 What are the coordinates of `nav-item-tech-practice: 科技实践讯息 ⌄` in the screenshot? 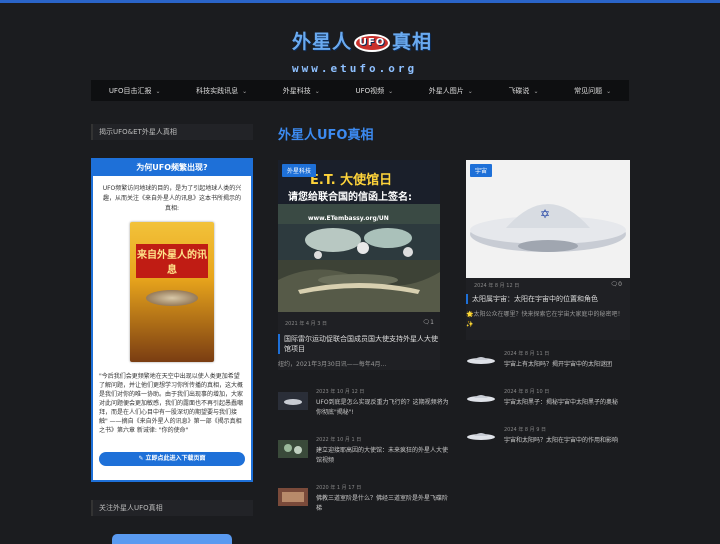 It's located at (221, 91).